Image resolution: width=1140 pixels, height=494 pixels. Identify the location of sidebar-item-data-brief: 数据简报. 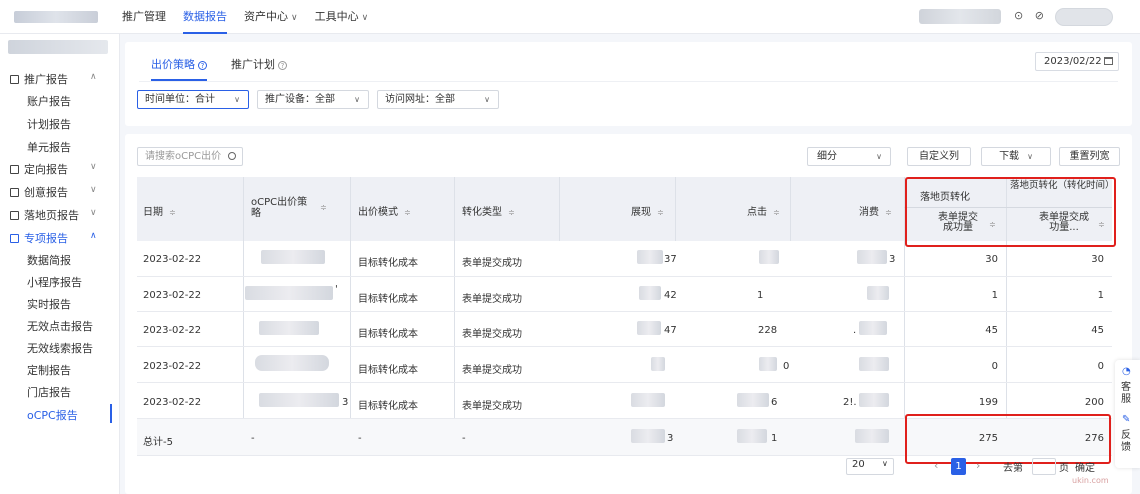
(49, 260).